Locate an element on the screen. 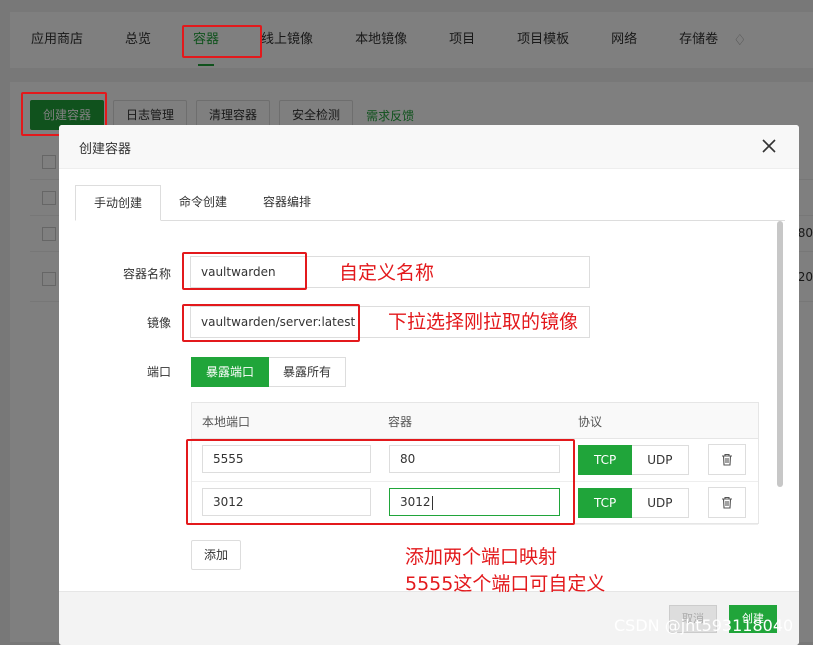 The width and height of the screenshot is (813, 645). container-port-input: 3012 is located at coordinates (474, 502).